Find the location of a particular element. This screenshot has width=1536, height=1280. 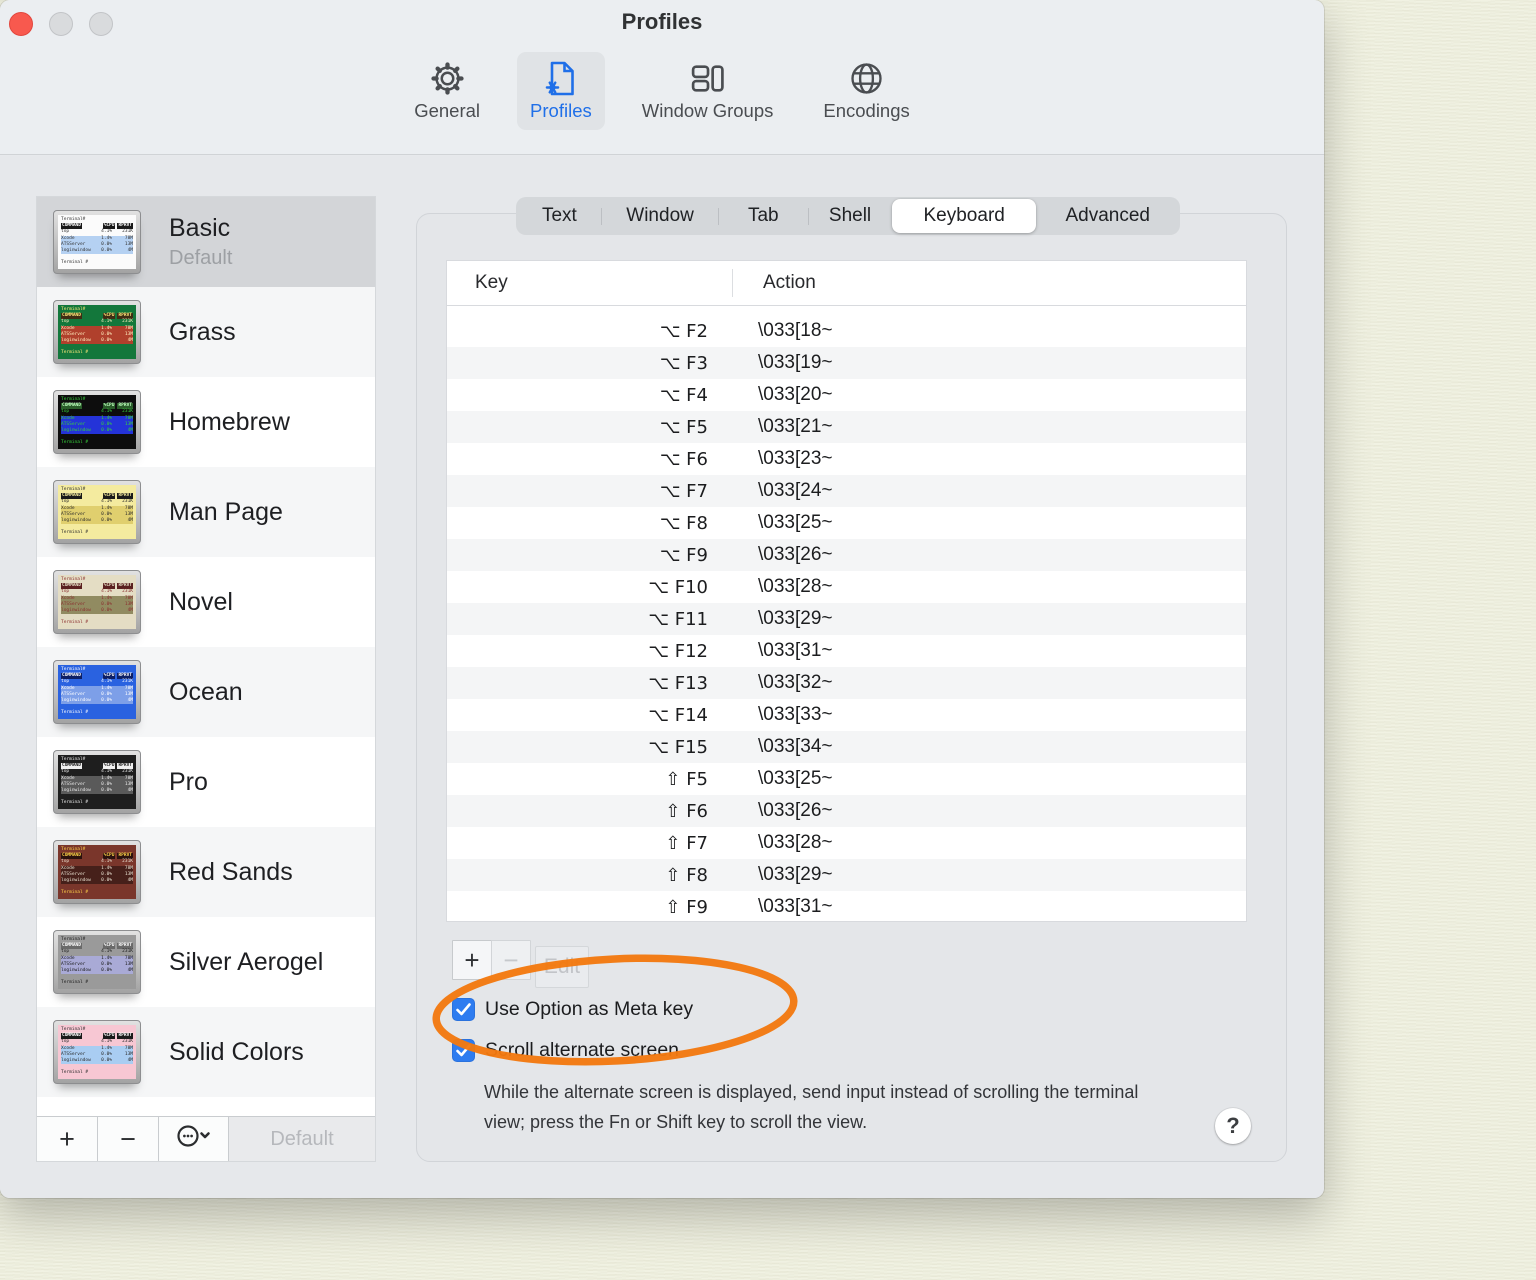

toolbar-item-encodings: Encodings is located at coordinates (866, 91).